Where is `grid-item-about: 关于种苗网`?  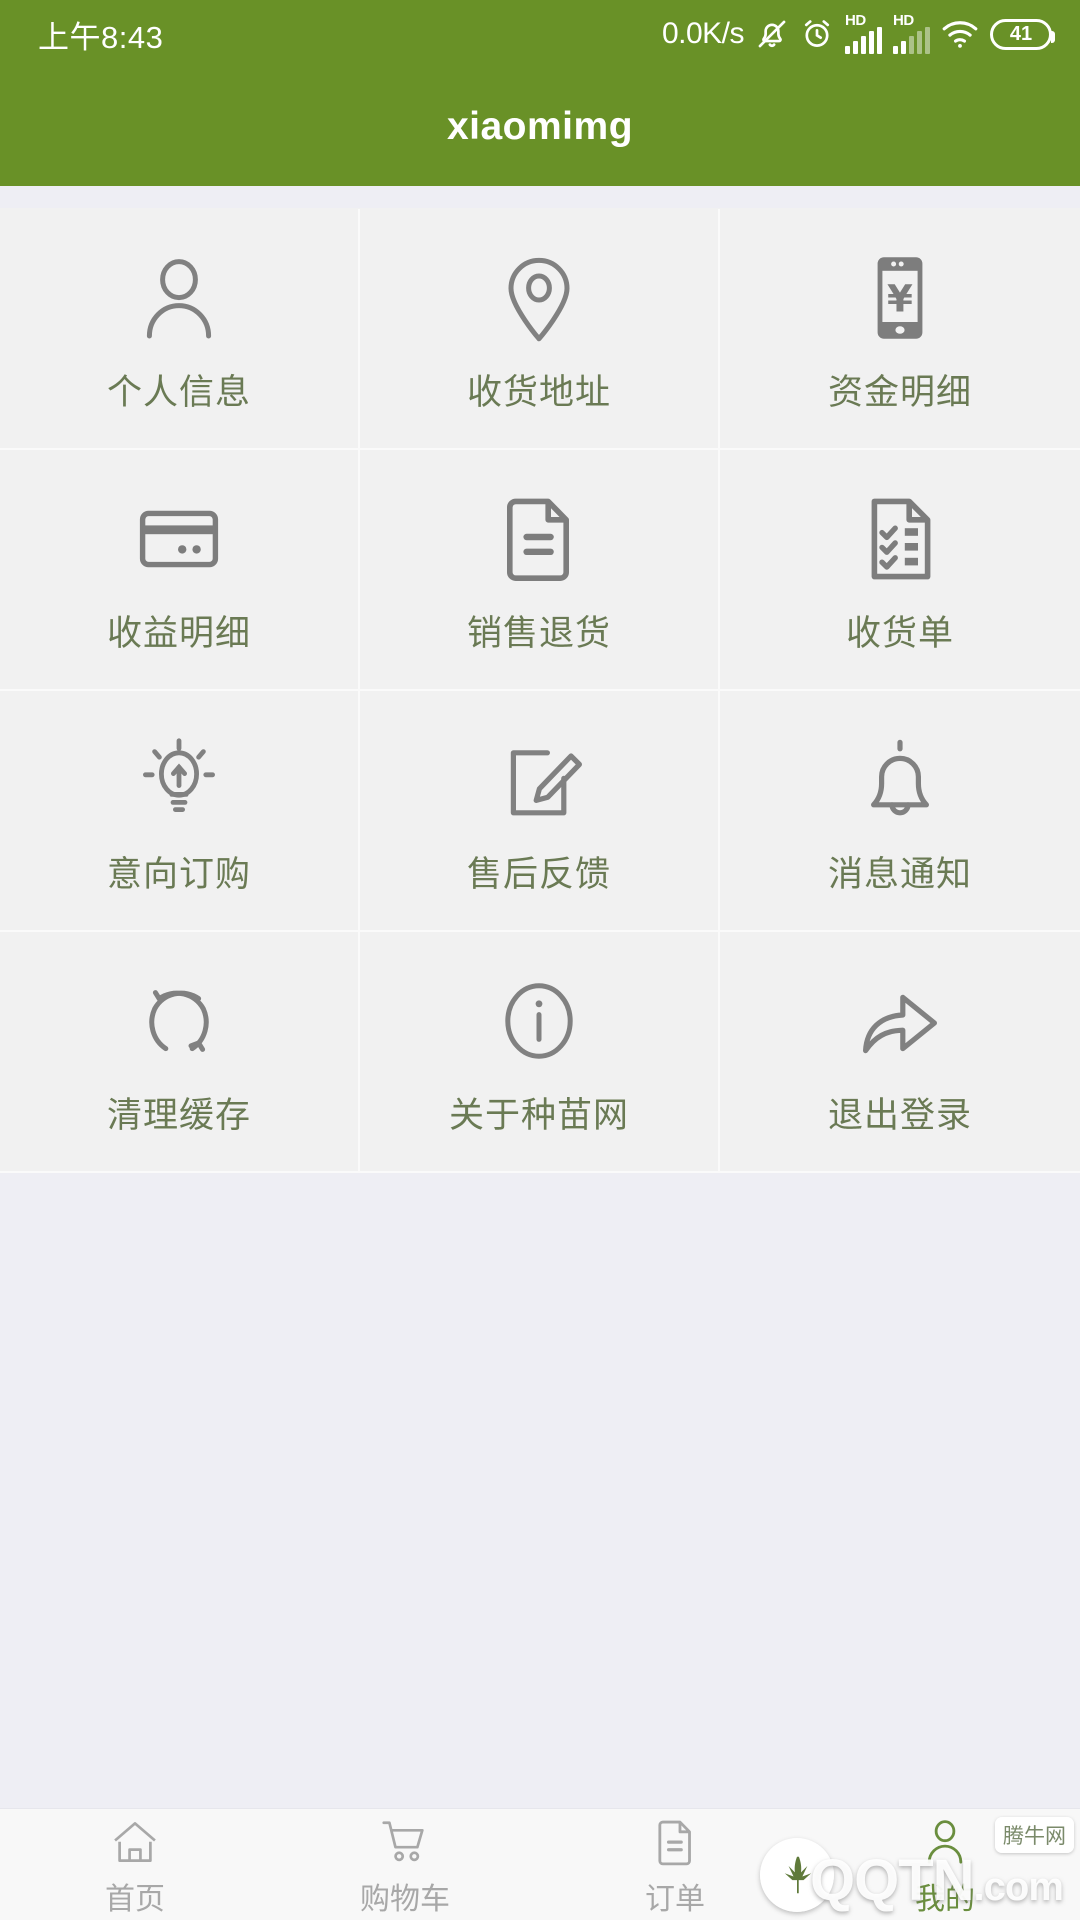
grid-item-about: 关于种苗网 is located at coordinates (540, 1052).